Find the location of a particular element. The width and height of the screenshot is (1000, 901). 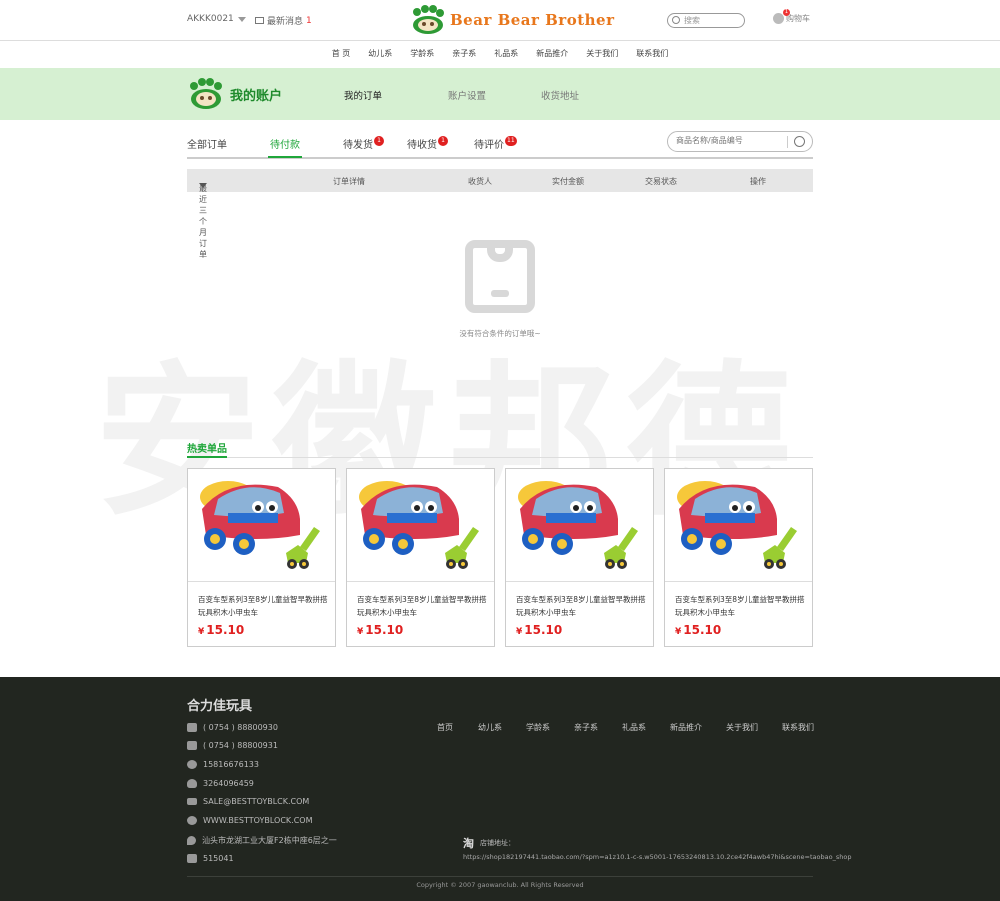

footer-divider is located at coordinates (500, 876).